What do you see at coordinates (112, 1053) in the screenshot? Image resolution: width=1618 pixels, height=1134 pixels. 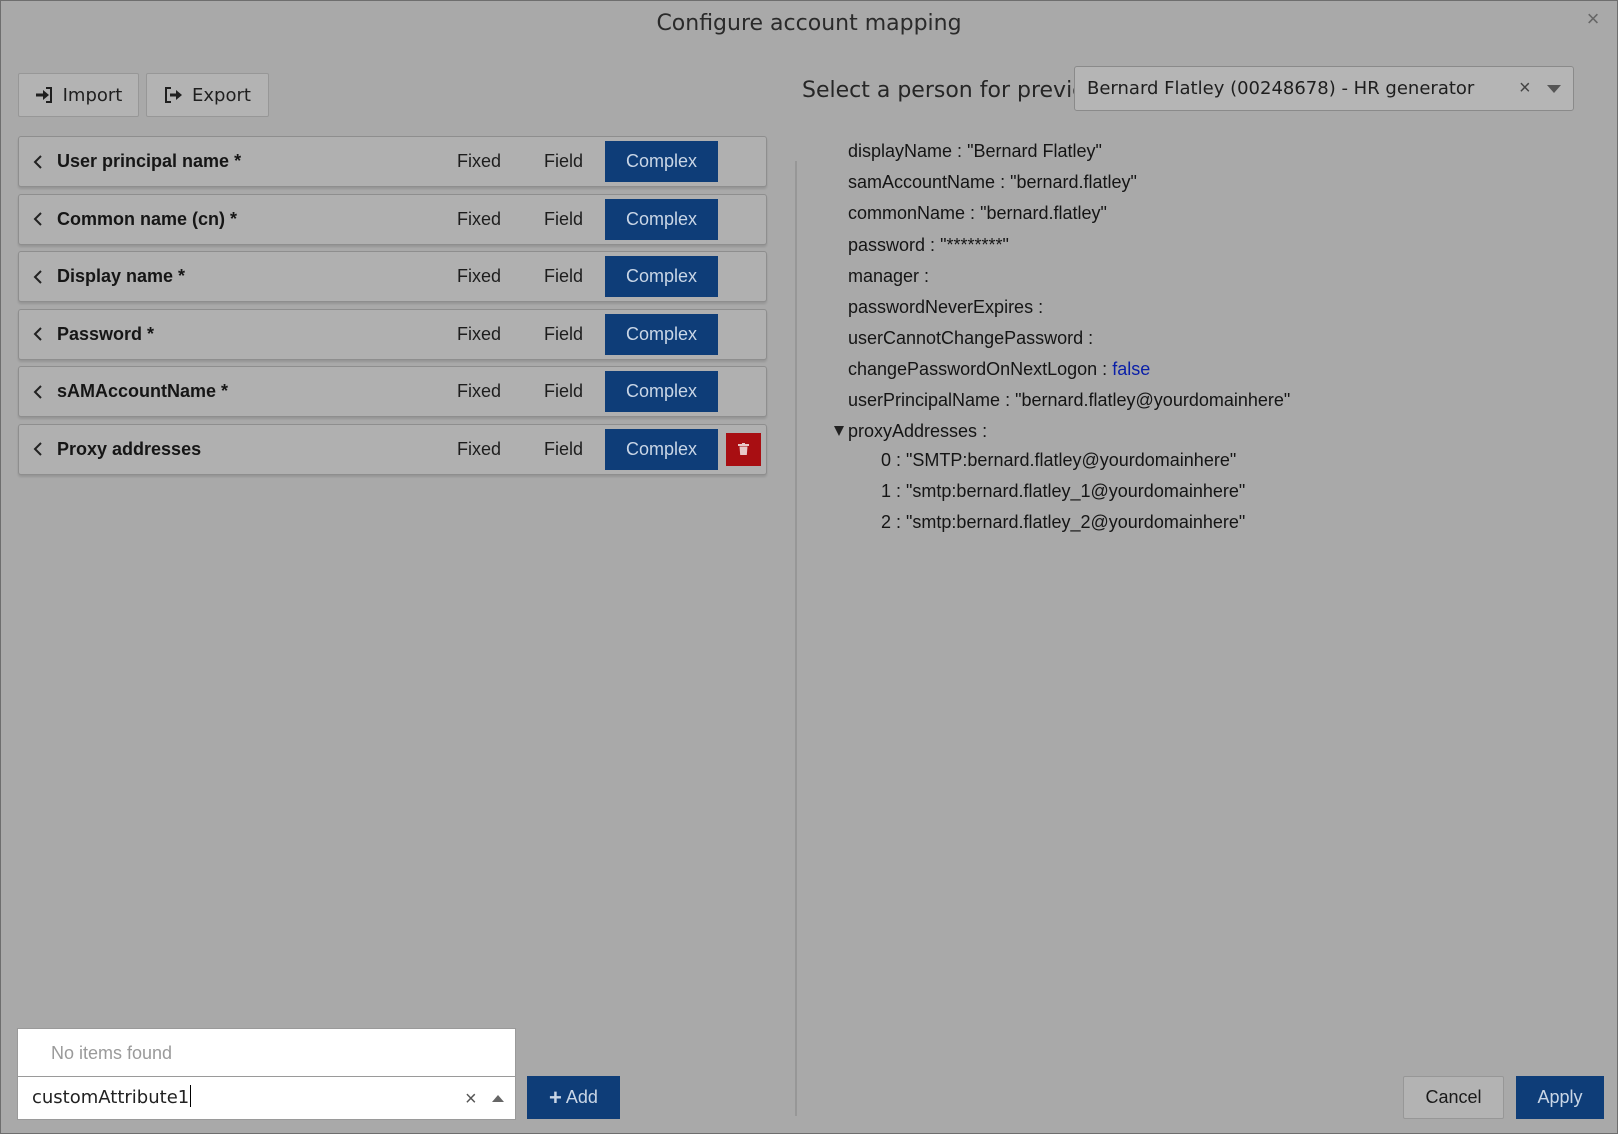 I see `no-items-message: No items found` at bounding box center [112, 1053].